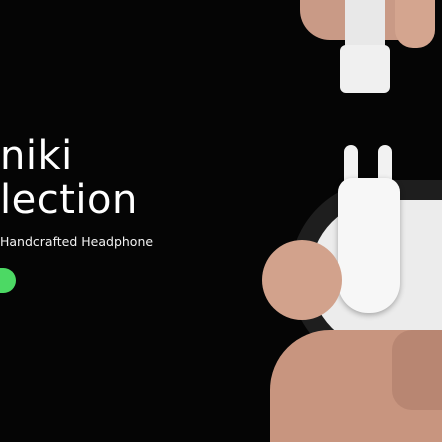 This screenshot has height=442, width=442. I want to click on bottom-thumb, so click(302, 280).